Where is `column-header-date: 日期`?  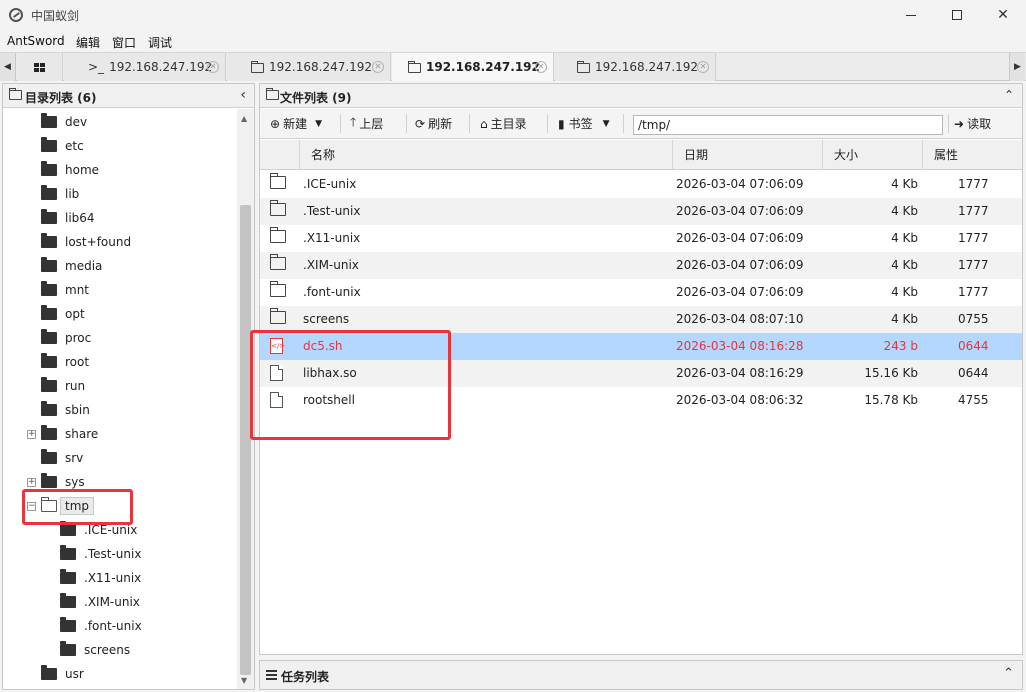
column-header-date: 日期 is located at coordinates (747, 155).